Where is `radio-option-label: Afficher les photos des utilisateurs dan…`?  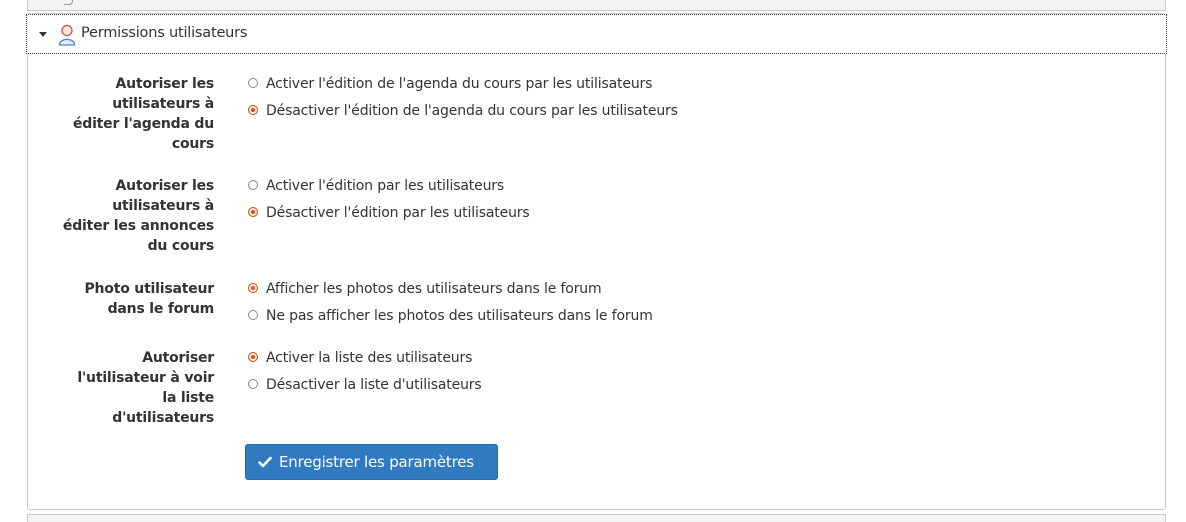
radio-option-label: Afficher les photos des utilisateurs dan… is located at coordinates (434, 289).